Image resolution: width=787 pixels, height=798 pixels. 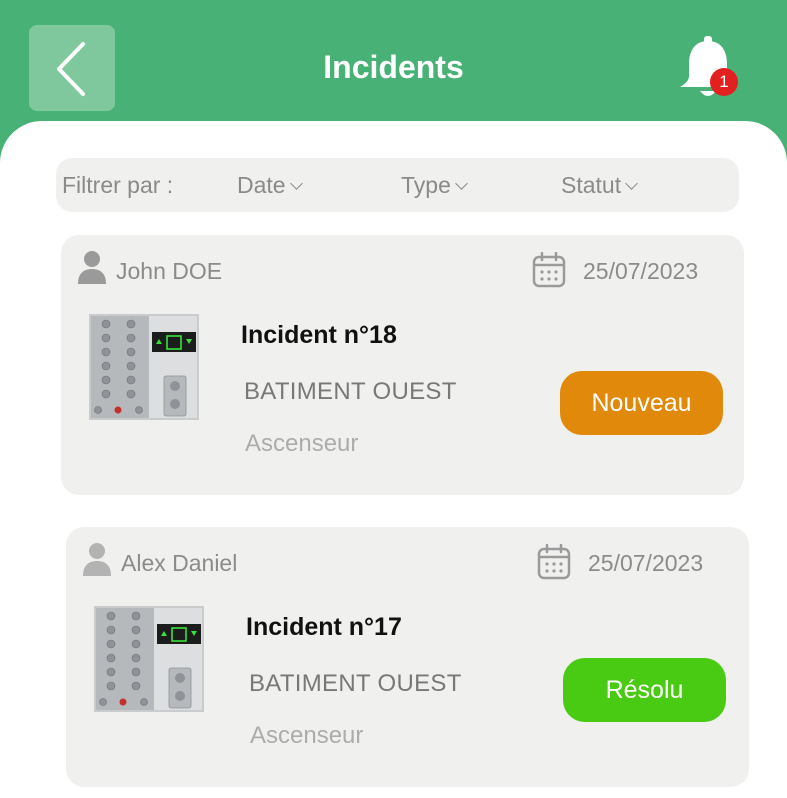 What do you see at coordinates (393, 67) in the screenshot?
I see `page-title: Incidents` at bounding box center [393, 67].